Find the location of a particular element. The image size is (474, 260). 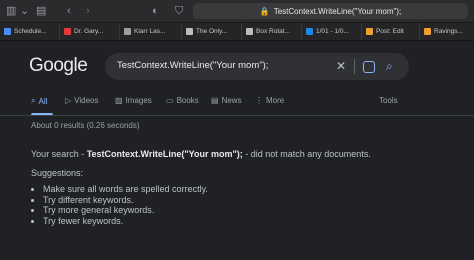

tab-images-label: Images is located at coordinates (138, 100).